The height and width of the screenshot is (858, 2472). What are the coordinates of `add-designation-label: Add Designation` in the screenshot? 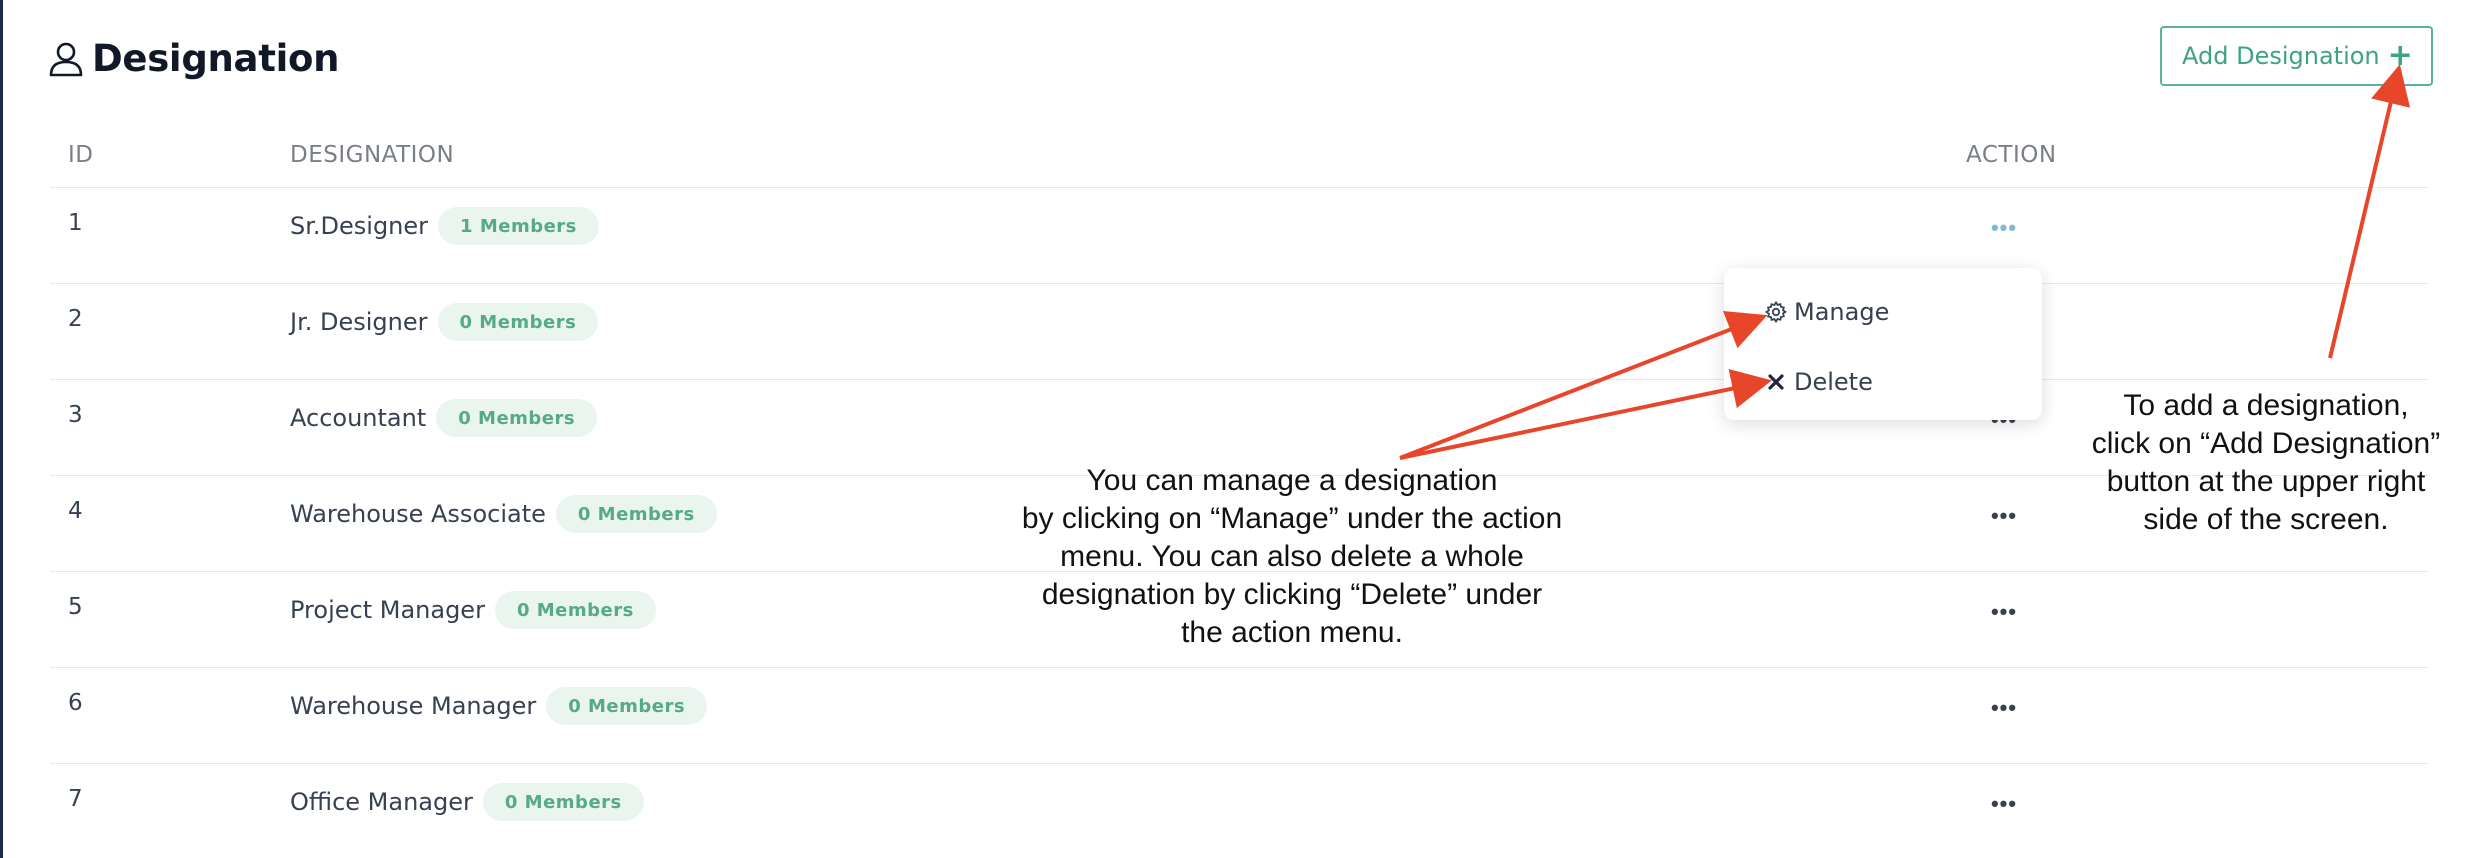 It's located at (2281, 56).